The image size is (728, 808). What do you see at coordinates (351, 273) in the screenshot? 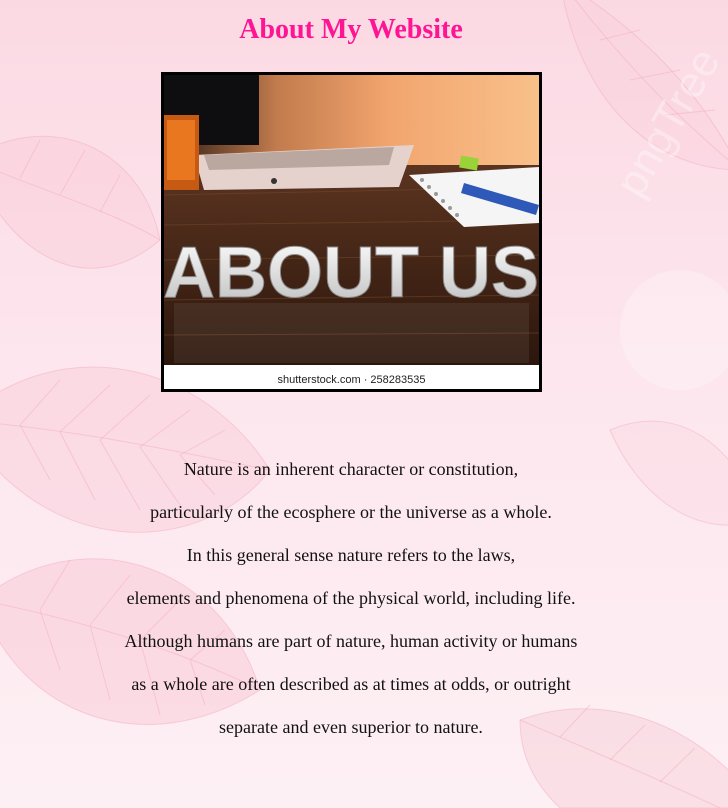
I see `image-overlay-text: ABOUT US` at bounding box center [351, 273].